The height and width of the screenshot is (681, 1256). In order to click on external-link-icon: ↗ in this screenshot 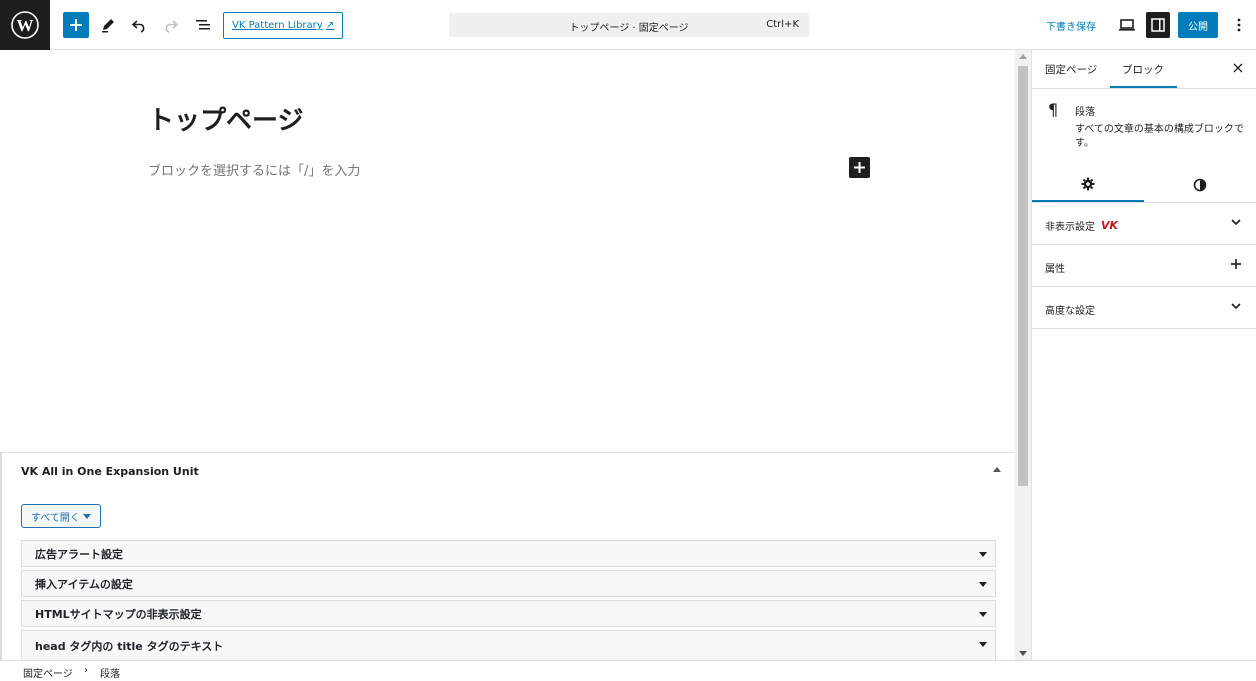, I will do `click(330, 25)`.